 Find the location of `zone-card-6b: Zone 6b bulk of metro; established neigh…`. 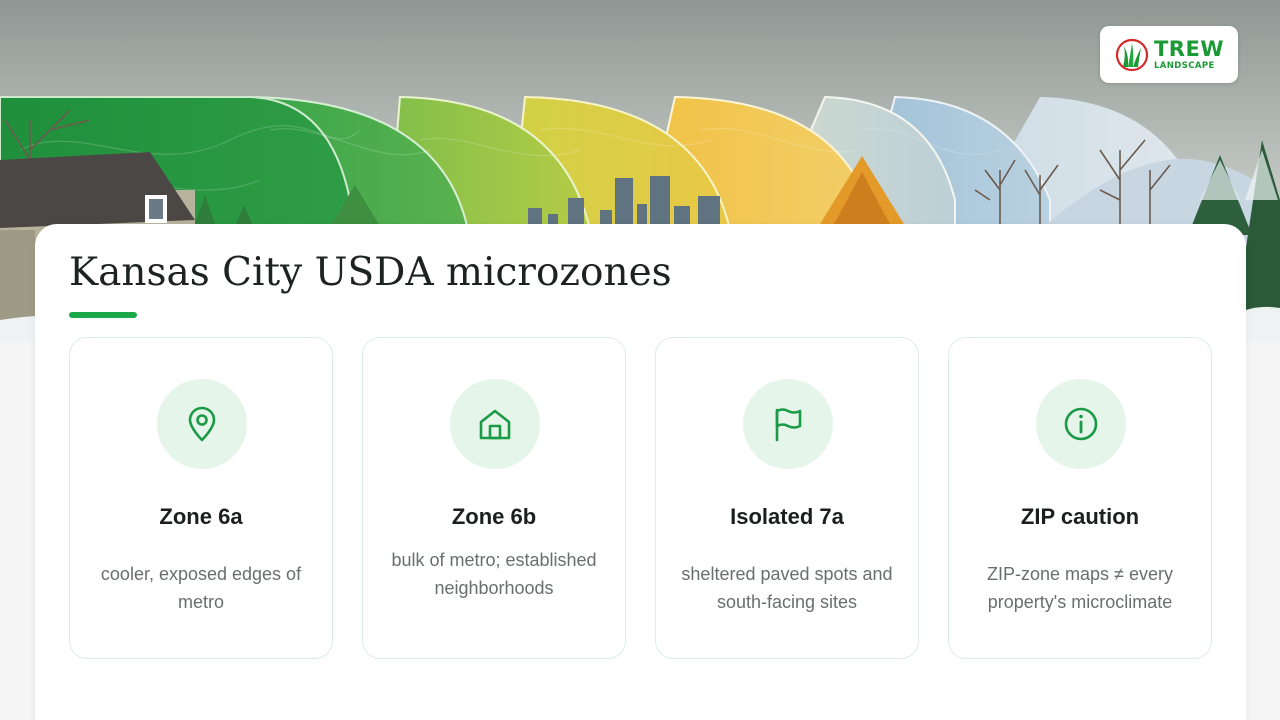

zone-card-6b: Zone 6b bulk of metro; established neigh… is located at coordinates (494, 498).